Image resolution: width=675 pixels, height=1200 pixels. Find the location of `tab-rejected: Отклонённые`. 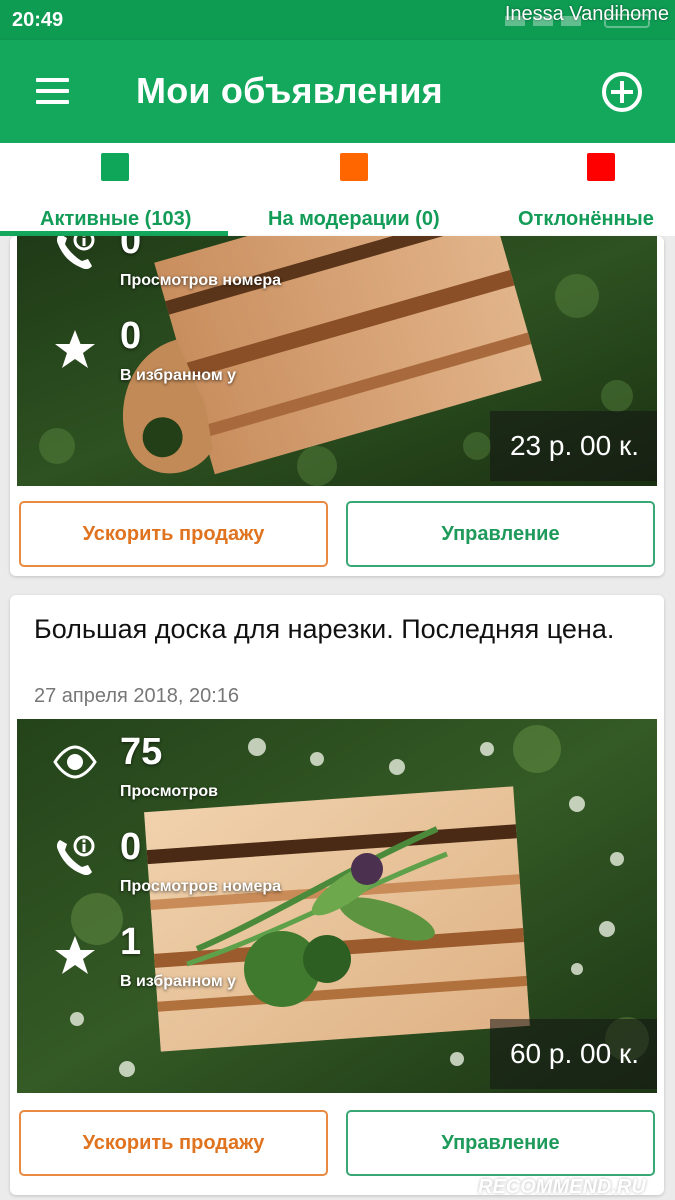

tab-rejected: Отклонённые is located at coordinates (580, 189).